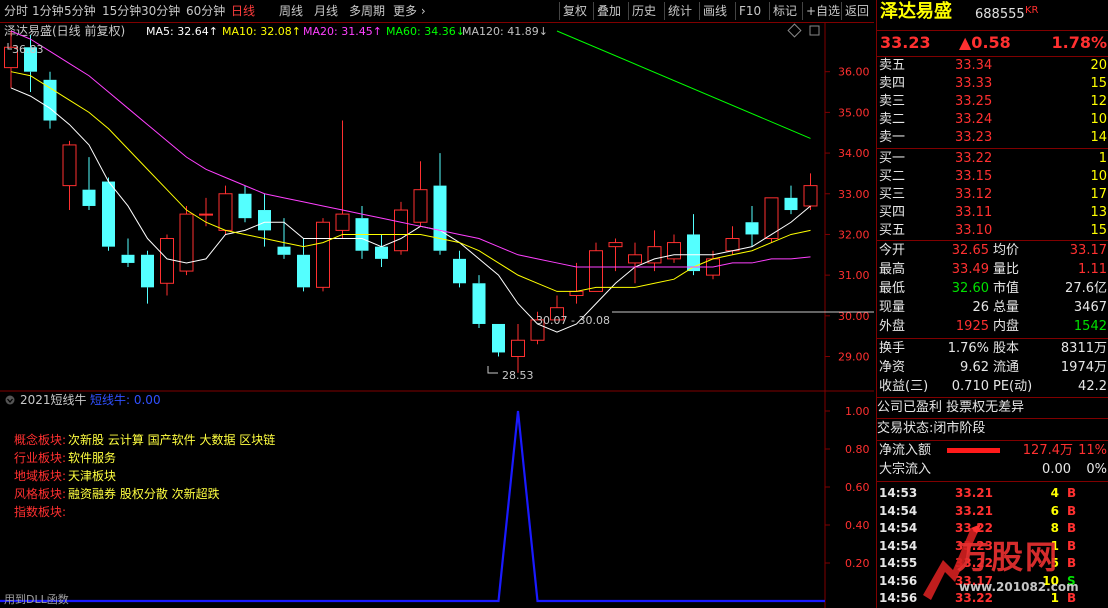 Image resolution: width=1108 pixels, height=608 pixels. I want to click on tool-button-6: 标记, so click(785, 11).